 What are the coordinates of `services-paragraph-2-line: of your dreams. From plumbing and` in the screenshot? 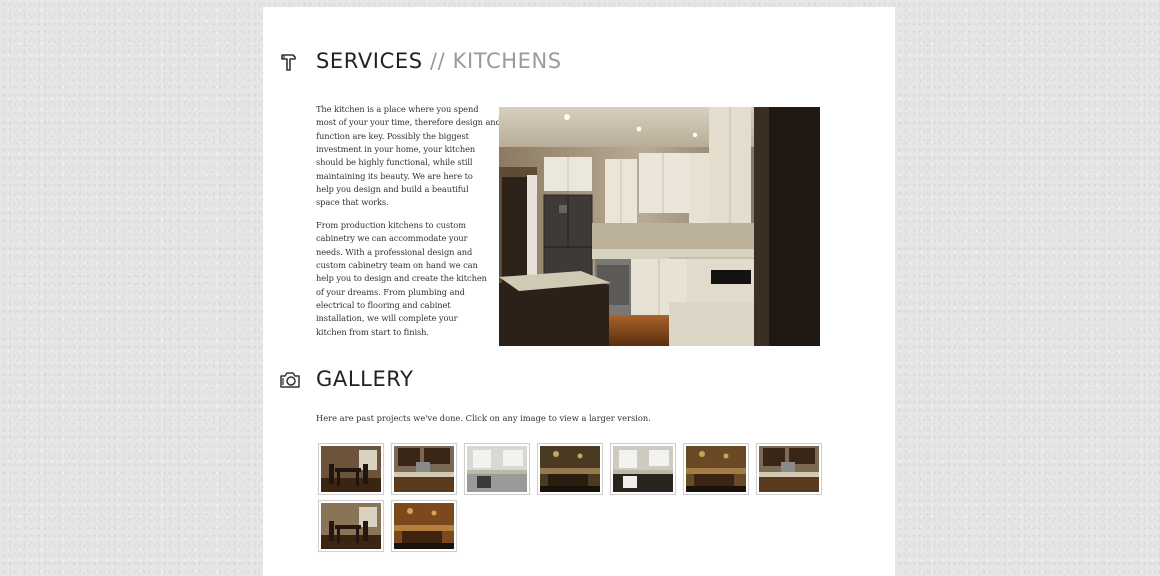 It's located at (390, 291).